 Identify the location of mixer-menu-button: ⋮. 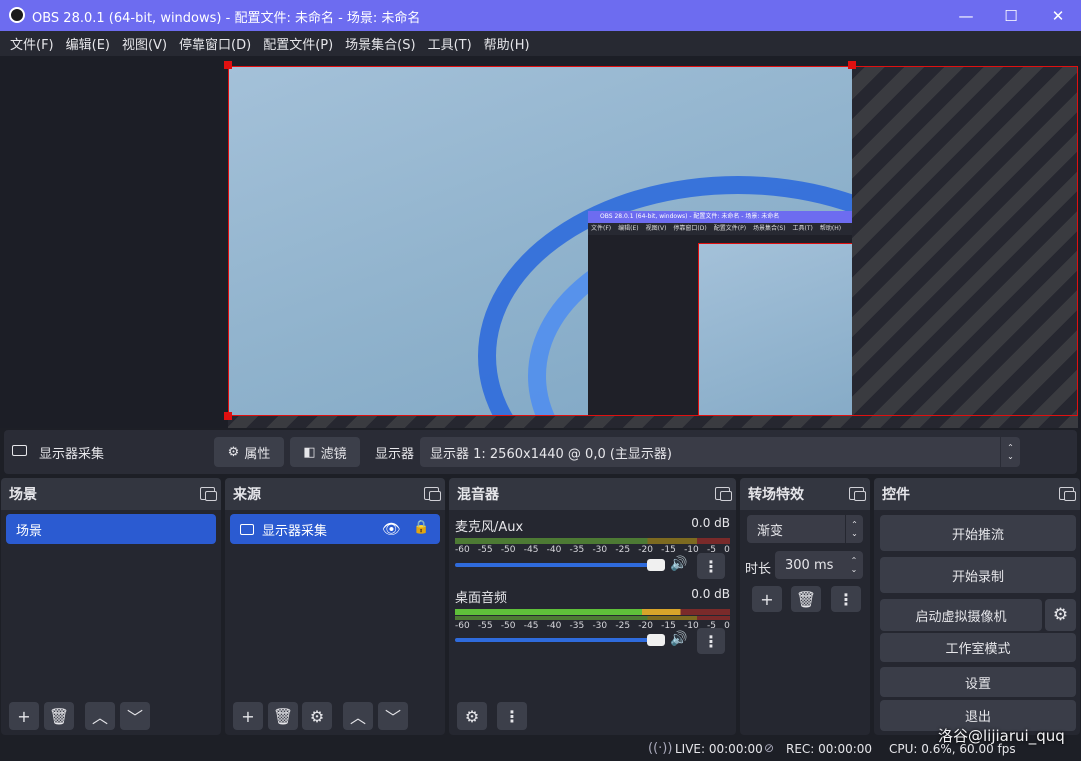
(512, 716).